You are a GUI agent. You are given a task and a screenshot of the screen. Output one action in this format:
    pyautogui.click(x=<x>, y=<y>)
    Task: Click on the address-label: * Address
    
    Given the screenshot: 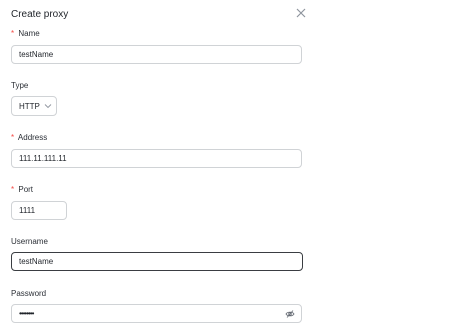 What is the action you would take?
    pyautogui.click(x=29, y=137)
    